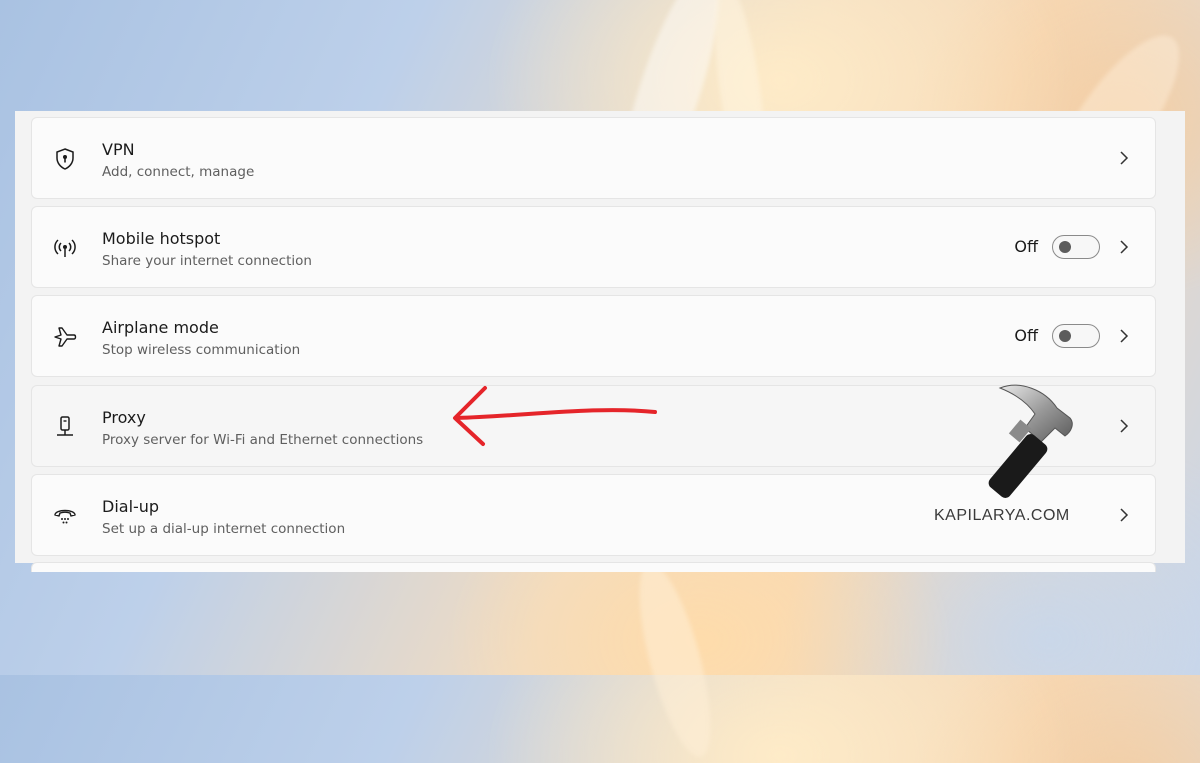 The image size is (1200, 763). Describe the element at coordinates (178, 172) in the screenshot. I see `vpn-subtitle: Add, connect, manage` at that location.